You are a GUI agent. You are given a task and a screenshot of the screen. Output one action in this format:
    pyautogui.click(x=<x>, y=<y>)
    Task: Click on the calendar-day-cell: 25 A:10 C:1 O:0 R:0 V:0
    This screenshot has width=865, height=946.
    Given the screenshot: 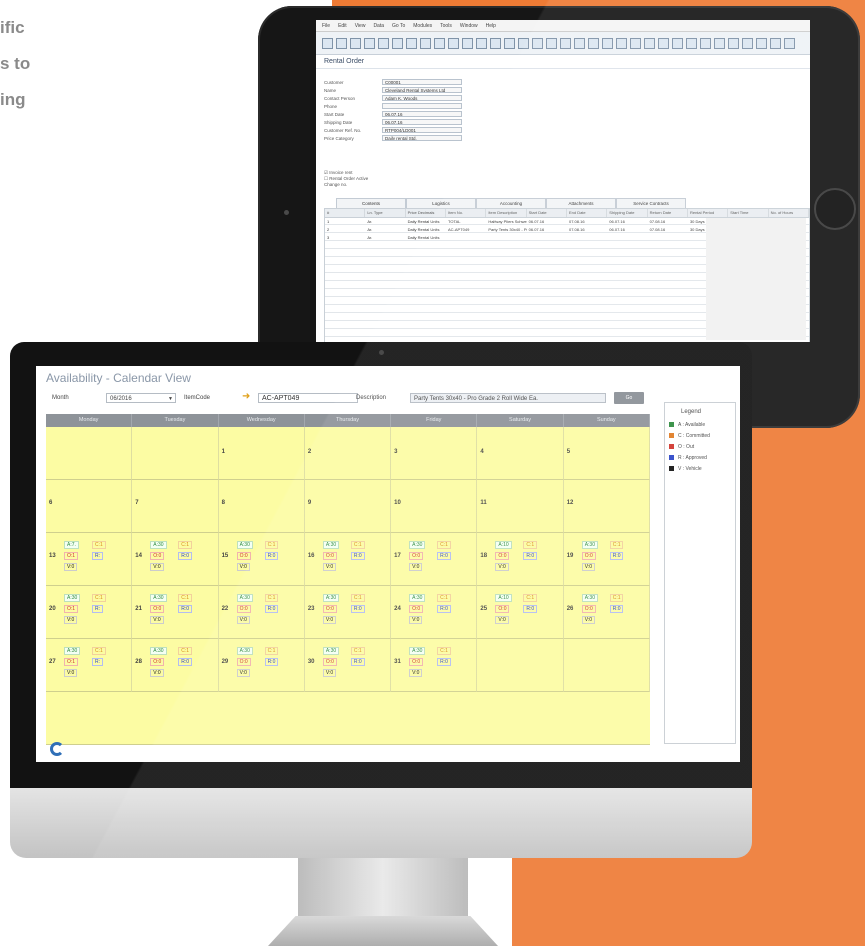 What is the action you would take?
    pyautogui.click(x=520, y=612)
    